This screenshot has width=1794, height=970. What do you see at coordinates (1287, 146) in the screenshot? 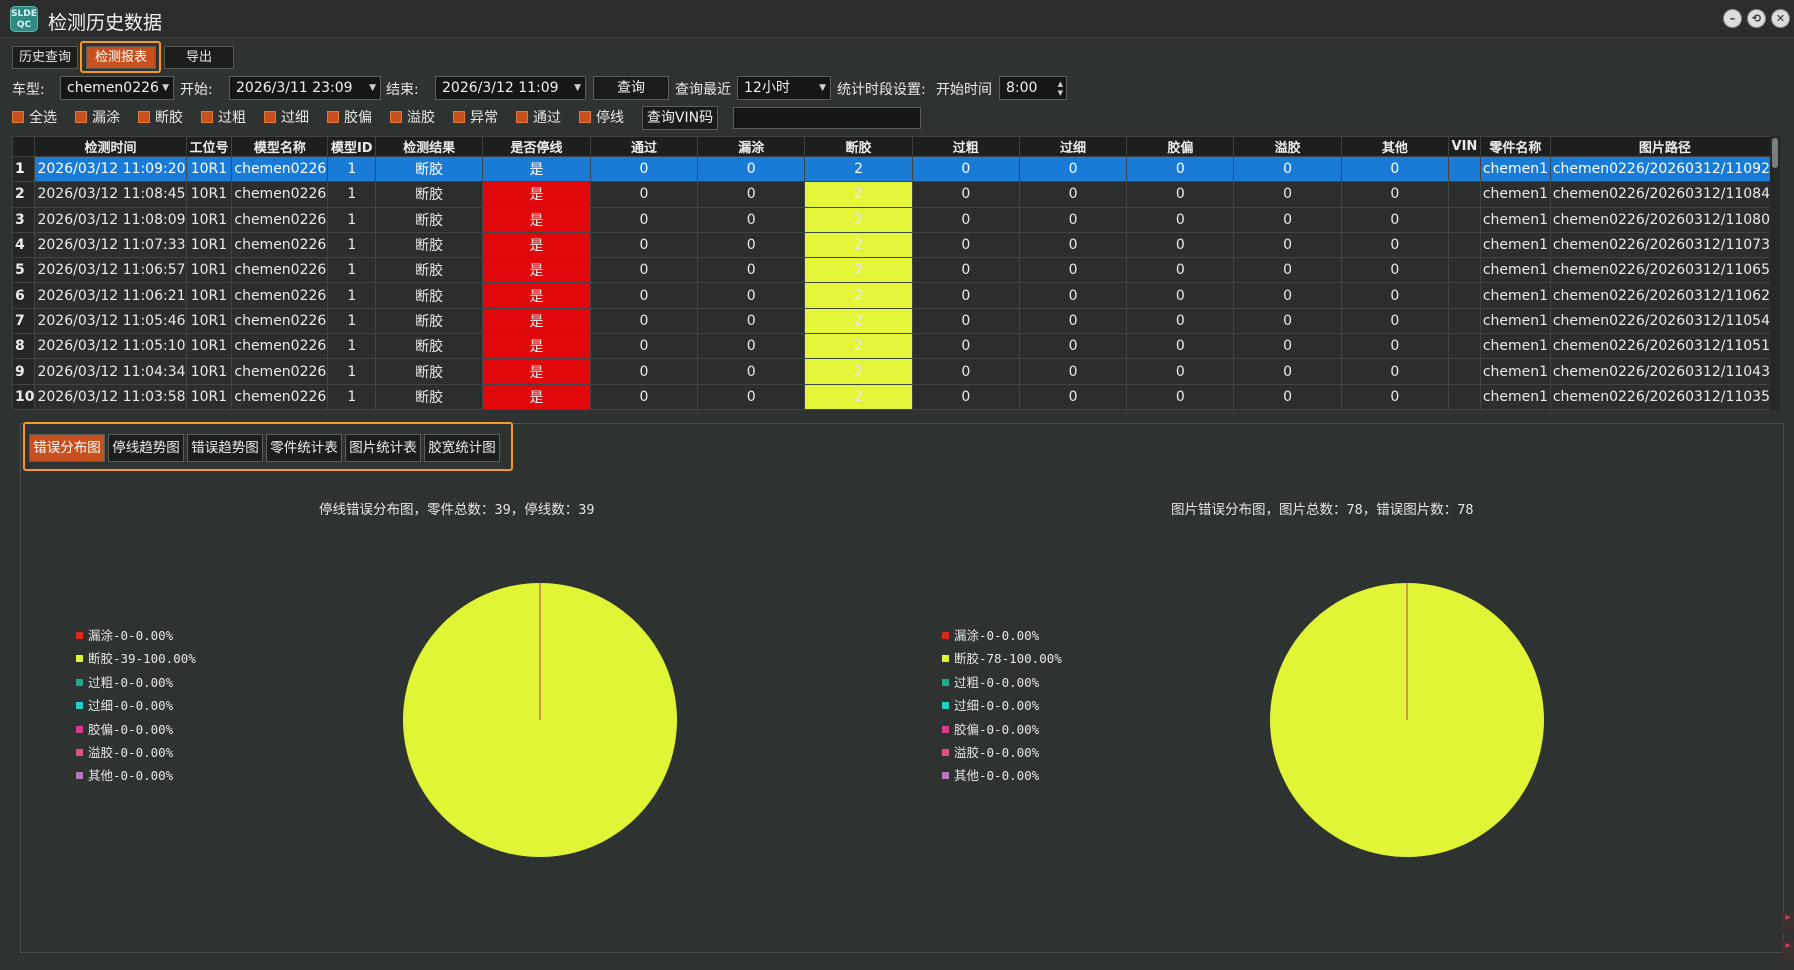
I see `column-header: 溢胶` at bounding box center [1287, 146].